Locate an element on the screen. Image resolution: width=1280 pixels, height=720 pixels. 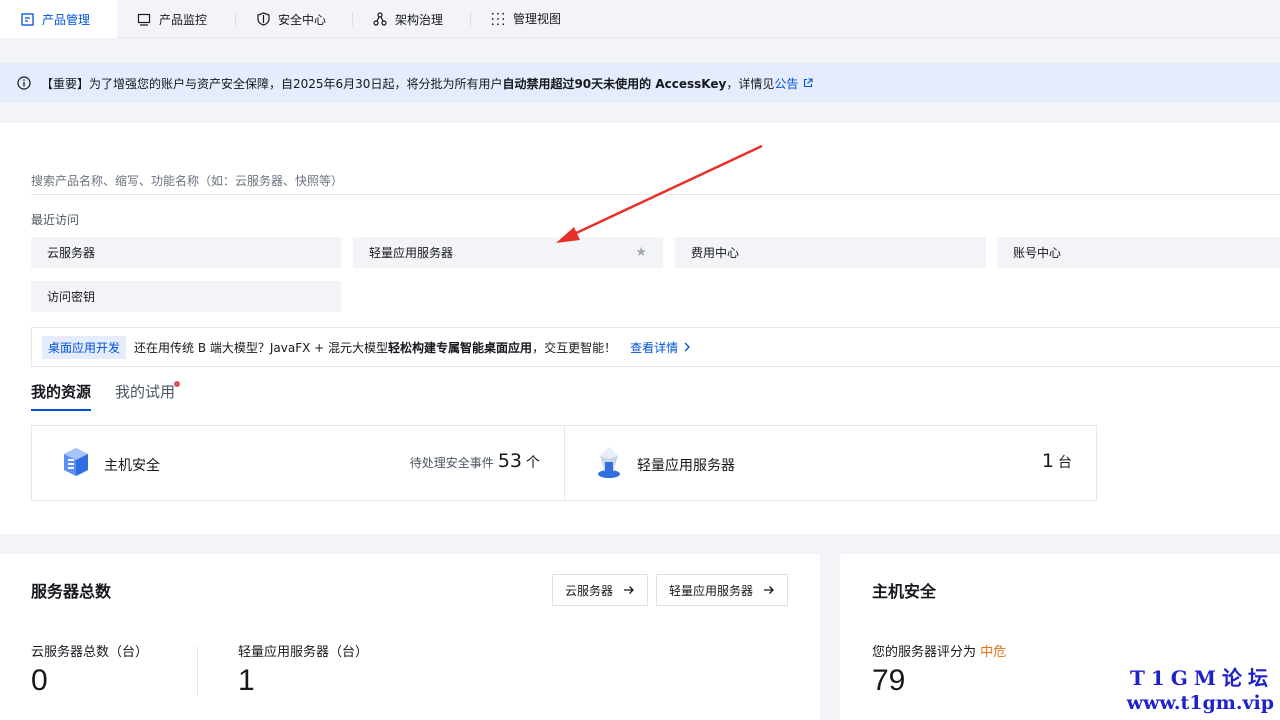
tab-architecture-governance: 架构治理 is located at coordinates (411, 19).